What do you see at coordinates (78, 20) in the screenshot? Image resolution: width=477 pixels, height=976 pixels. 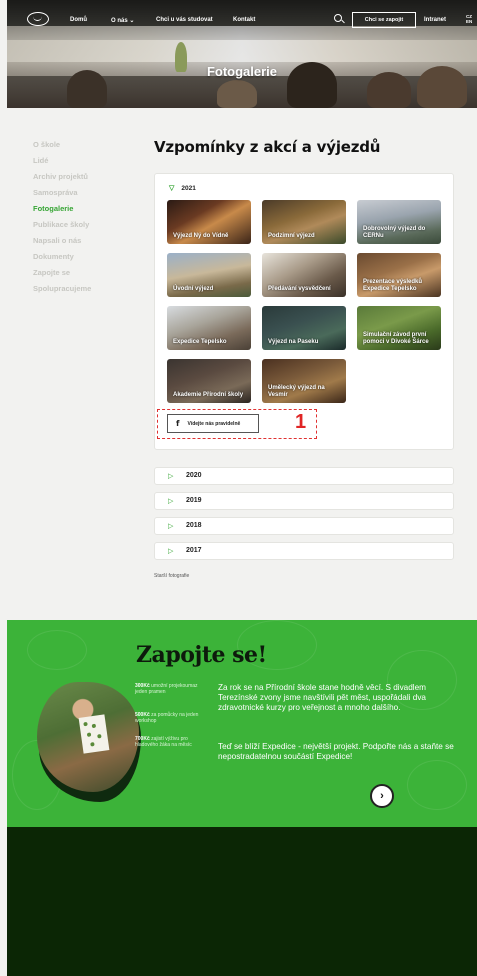 I see `nav-home: Domů` at bounding box center [78, 20].